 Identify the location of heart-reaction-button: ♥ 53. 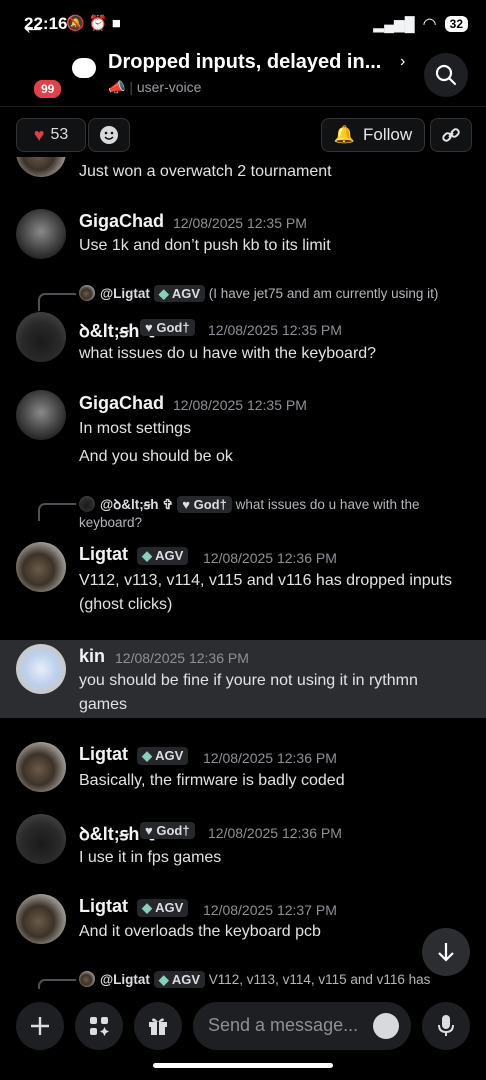
(51, 135).